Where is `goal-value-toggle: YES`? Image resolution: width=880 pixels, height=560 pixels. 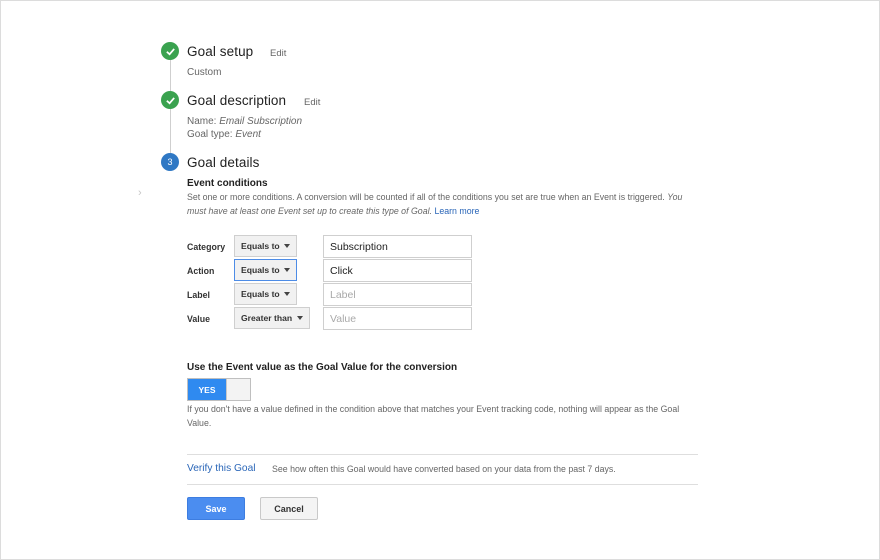 goal-value-toggle: YES is located at coordinates (219, 389).